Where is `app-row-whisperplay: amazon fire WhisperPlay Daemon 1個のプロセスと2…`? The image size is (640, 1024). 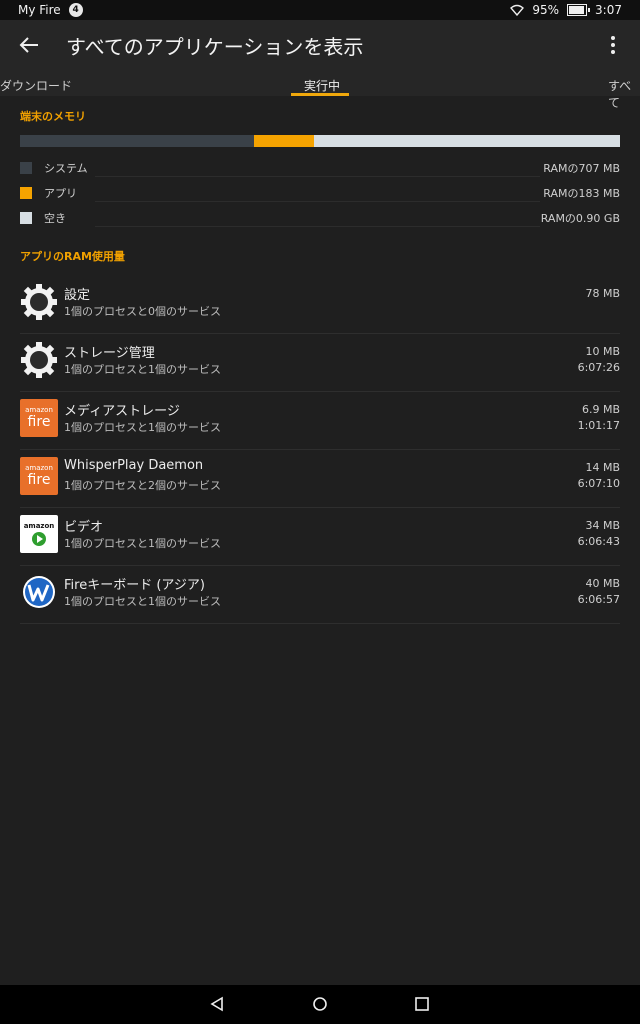 app-row-whisperplay: amazon fire WhisperPlay Daemon 1個のプロセスと2… is located at coordinates (320, 478).